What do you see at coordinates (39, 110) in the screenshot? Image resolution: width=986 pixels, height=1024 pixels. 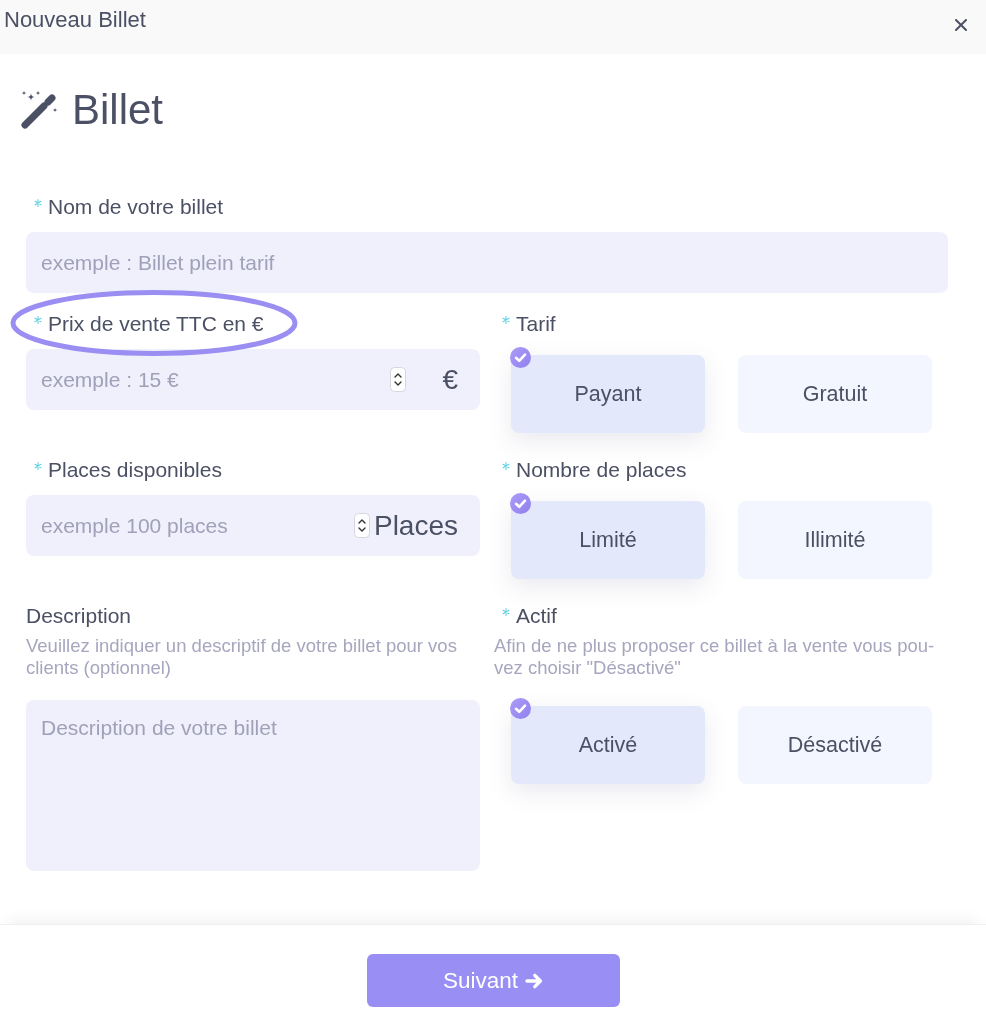 I see `magic-wand-icon` at bounding box center [39, 110].